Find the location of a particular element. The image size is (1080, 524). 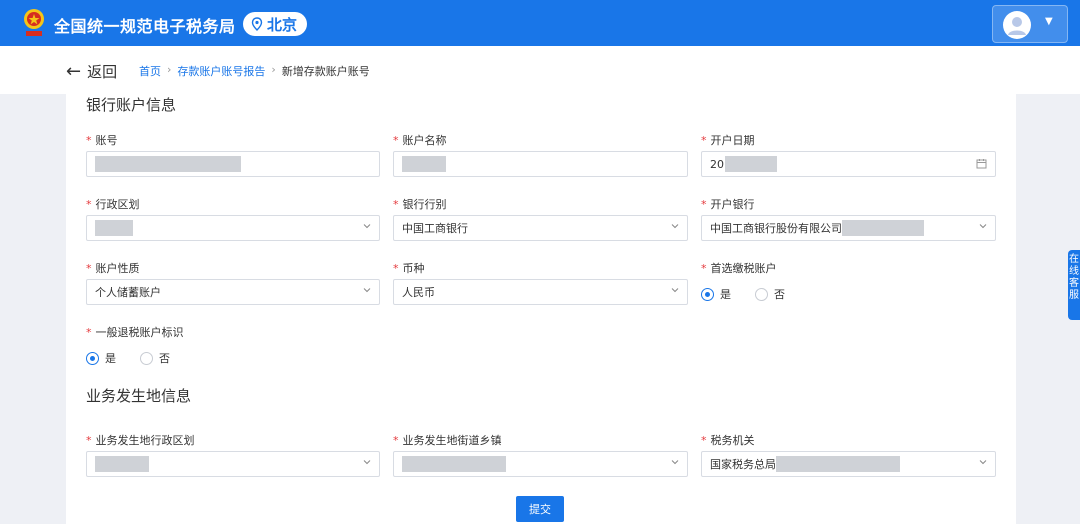

section-title-bank-info: 银行账户信息 is located at coordinates (131, 105).